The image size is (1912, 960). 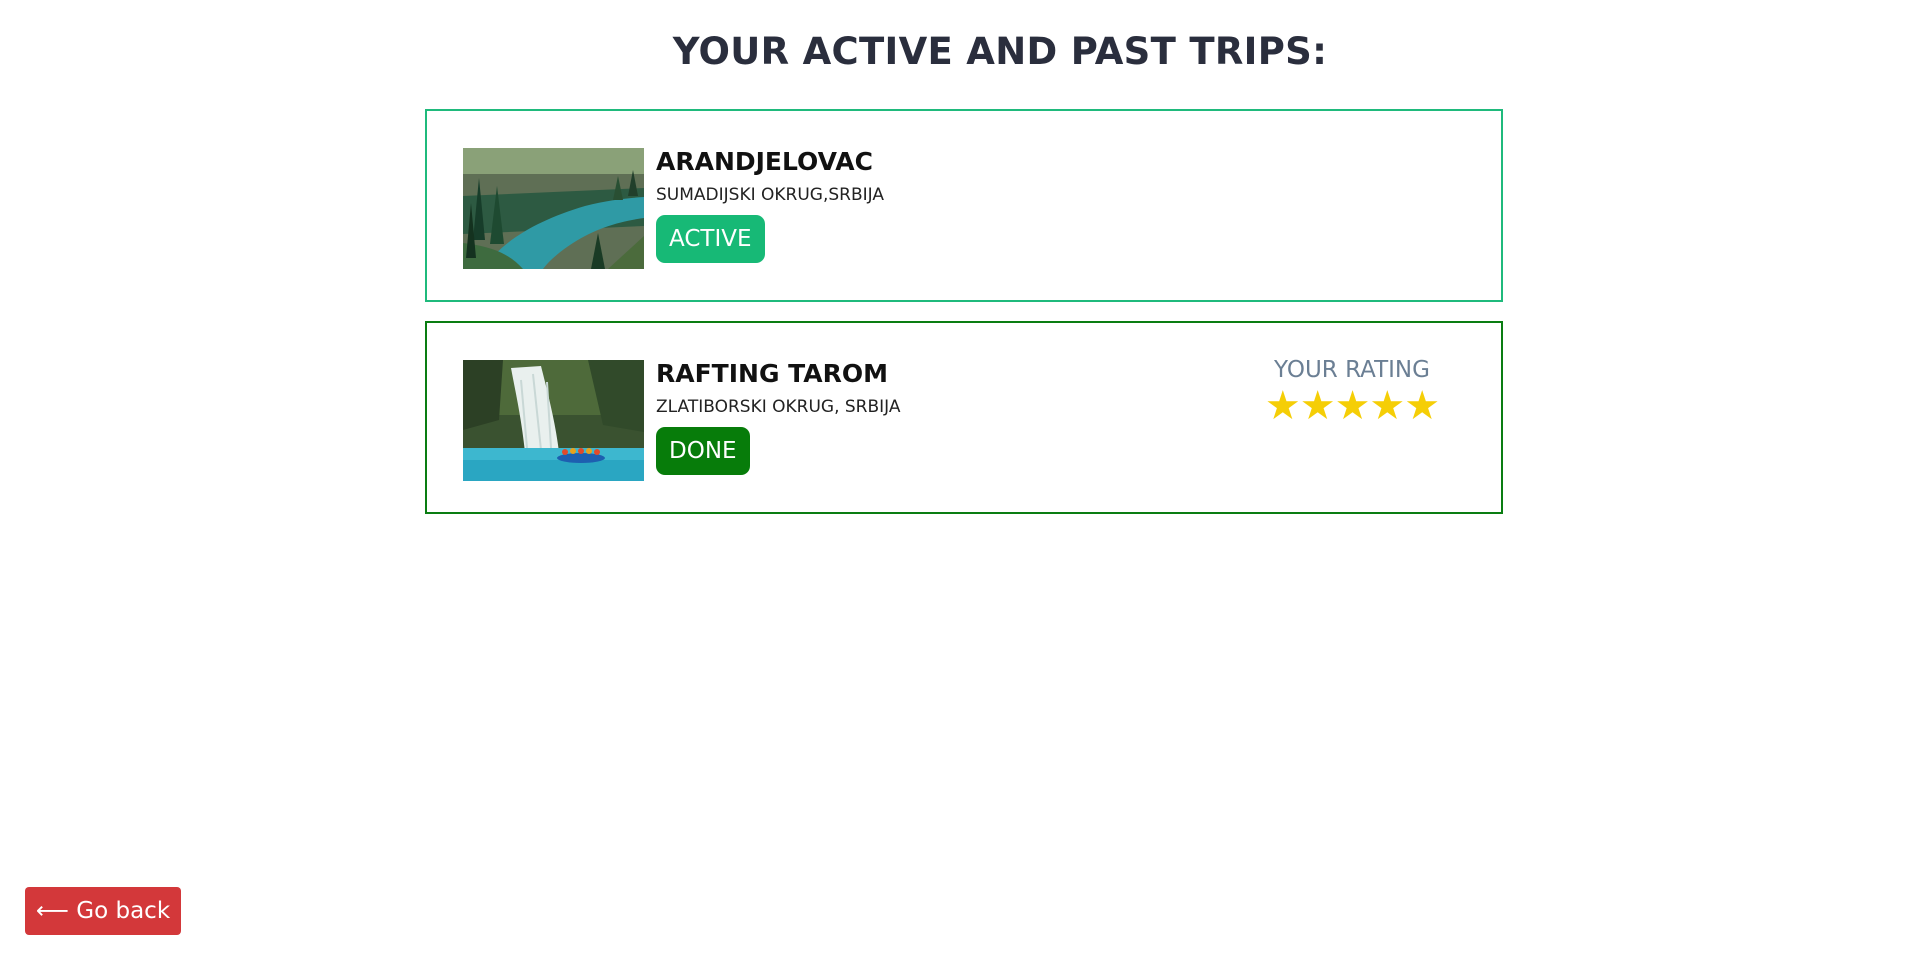 What do you see at coordinates (764, 161) in the screenshot?
I see `trip-title: ARANDJELOVAC` at bounding box center [764, 161].